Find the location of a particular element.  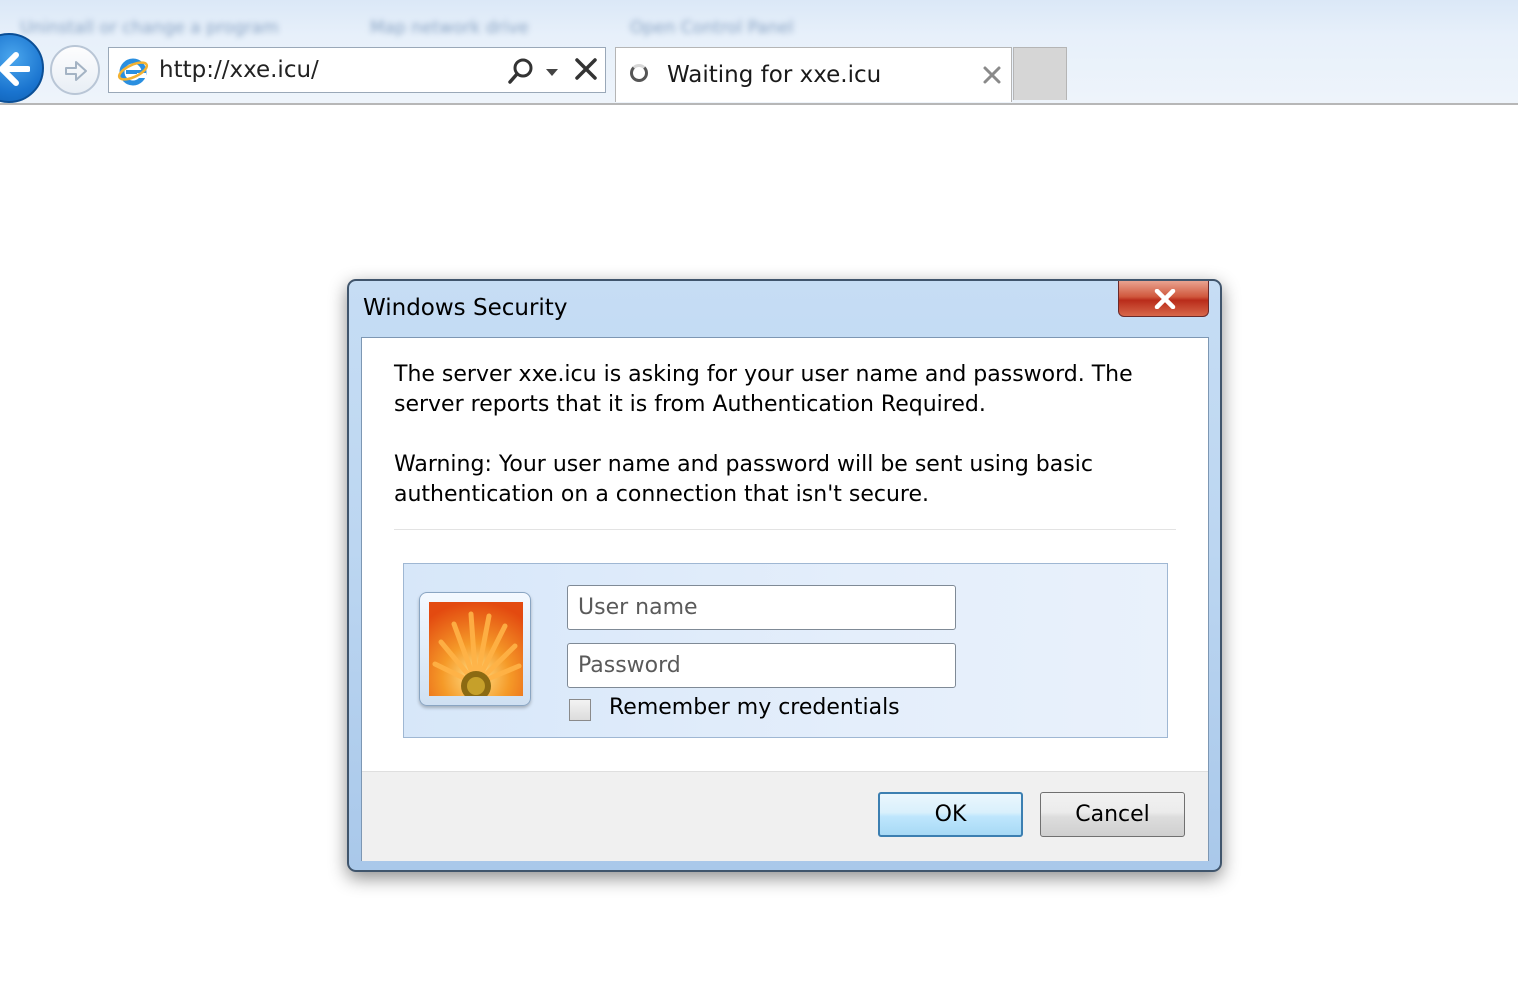

remember-credentials-label: Remember my credentials is located at coordinates (754, 707).